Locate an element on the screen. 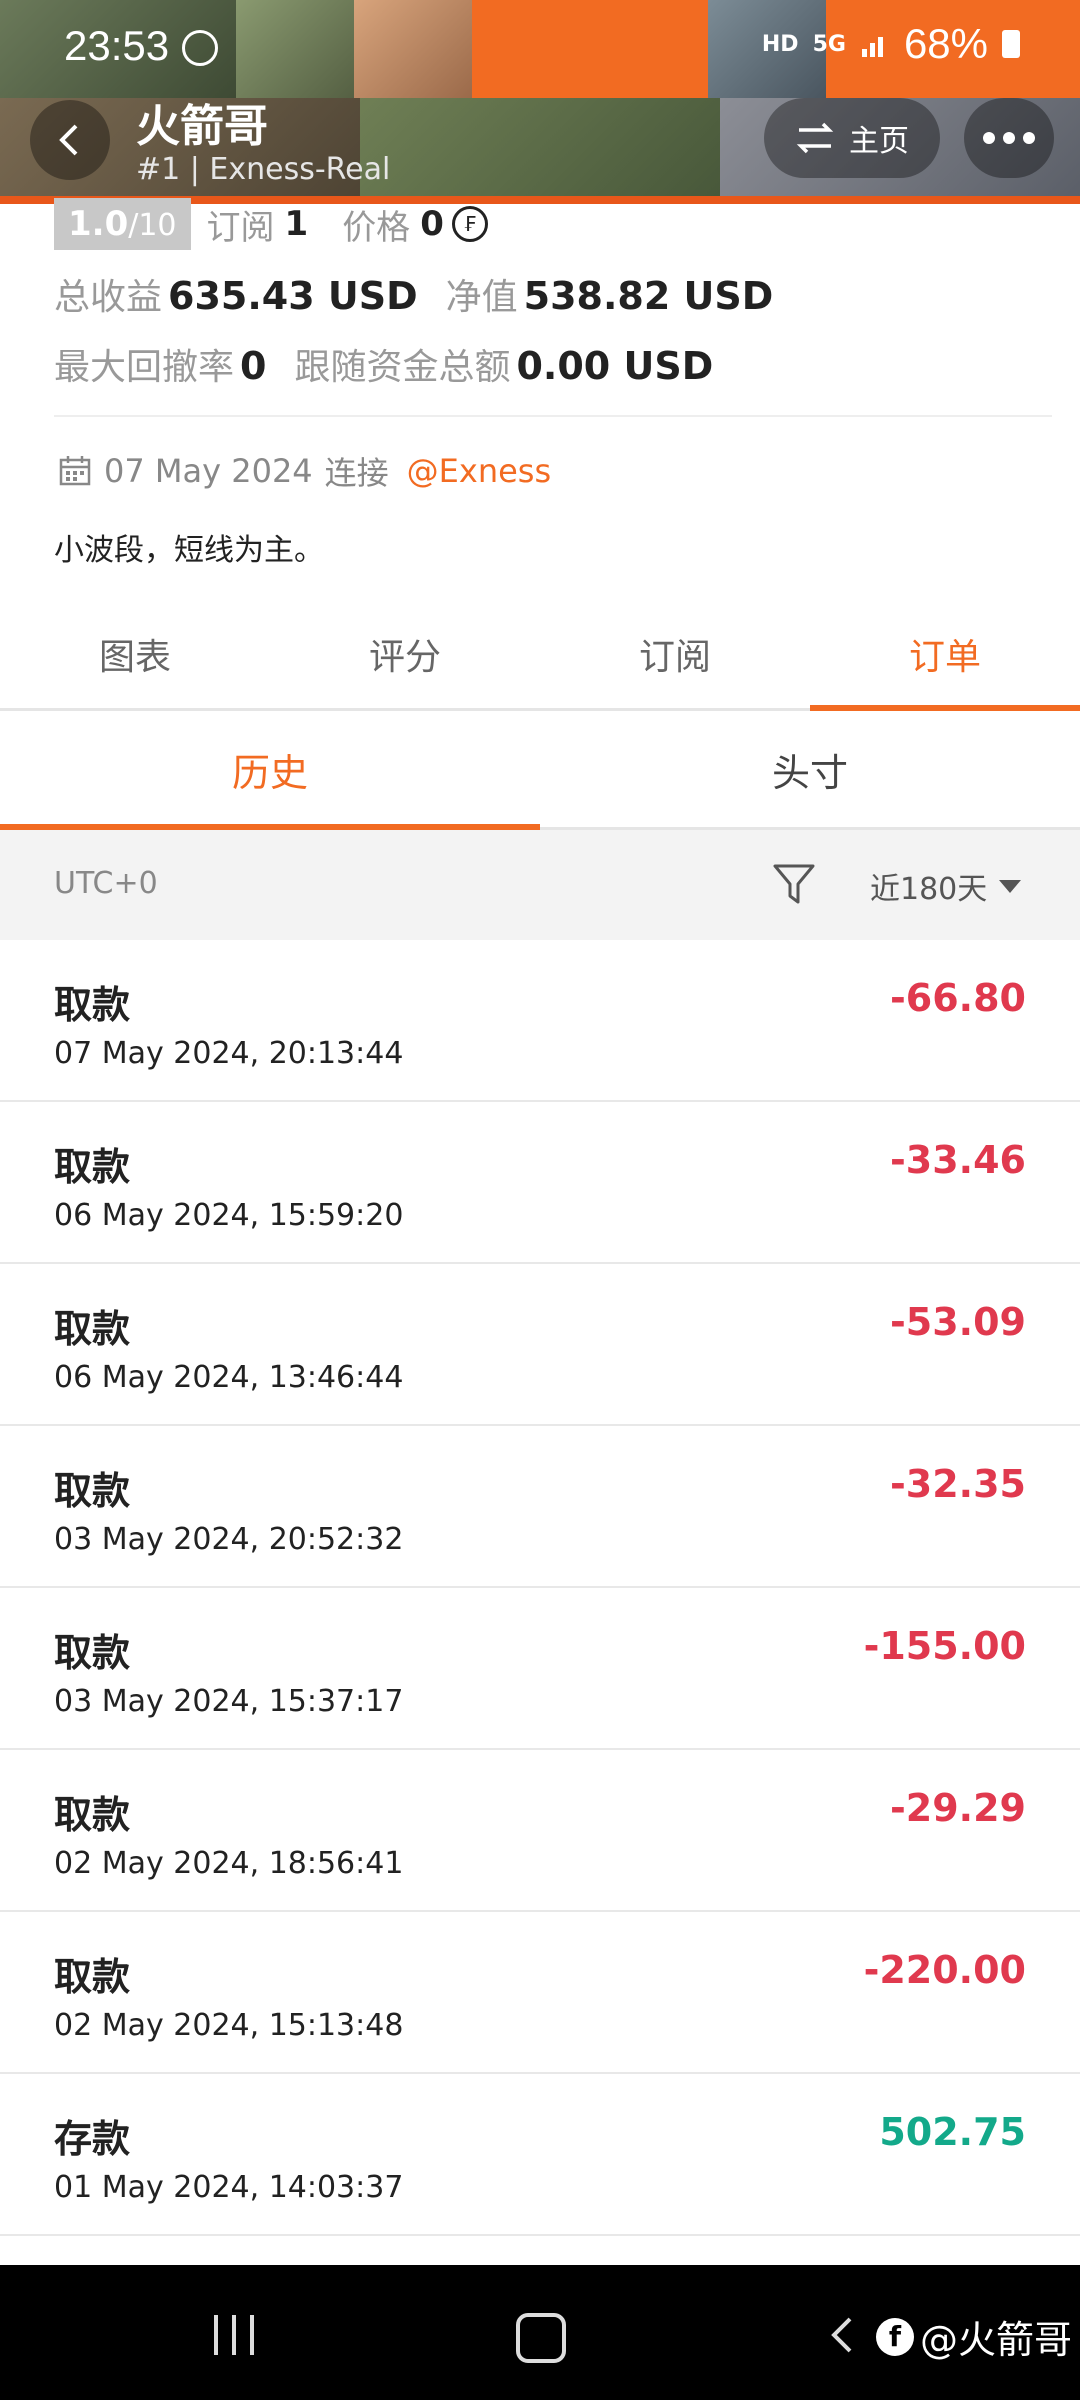  home-nav-button is located at coordinates (541, 2338).